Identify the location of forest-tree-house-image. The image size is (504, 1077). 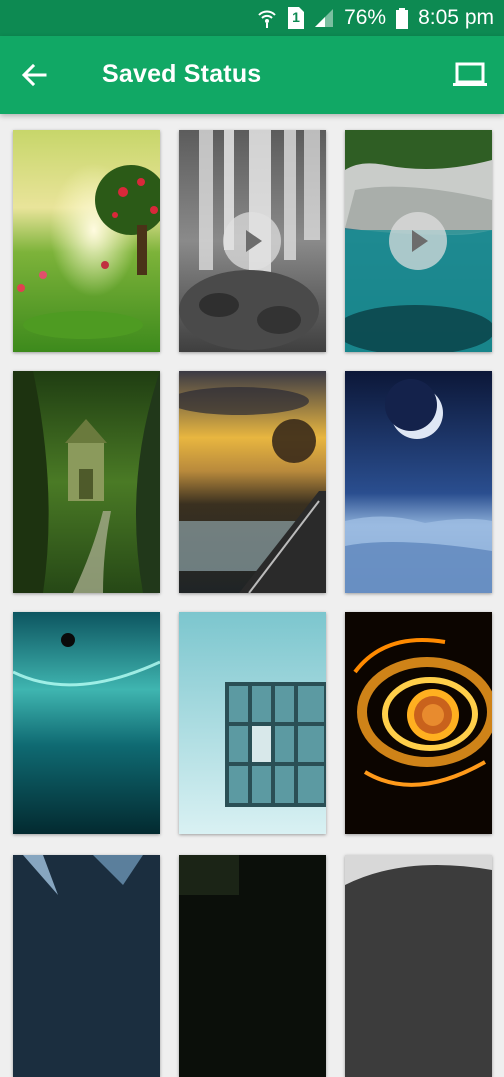
(86, 482).